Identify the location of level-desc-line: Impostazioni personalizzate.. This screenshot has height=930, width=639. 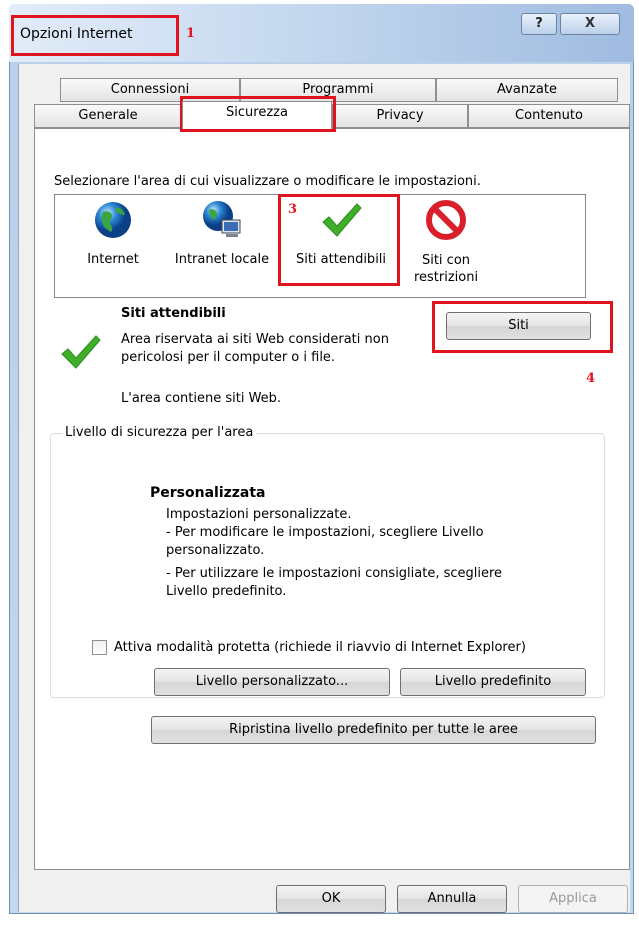
(259, 514).